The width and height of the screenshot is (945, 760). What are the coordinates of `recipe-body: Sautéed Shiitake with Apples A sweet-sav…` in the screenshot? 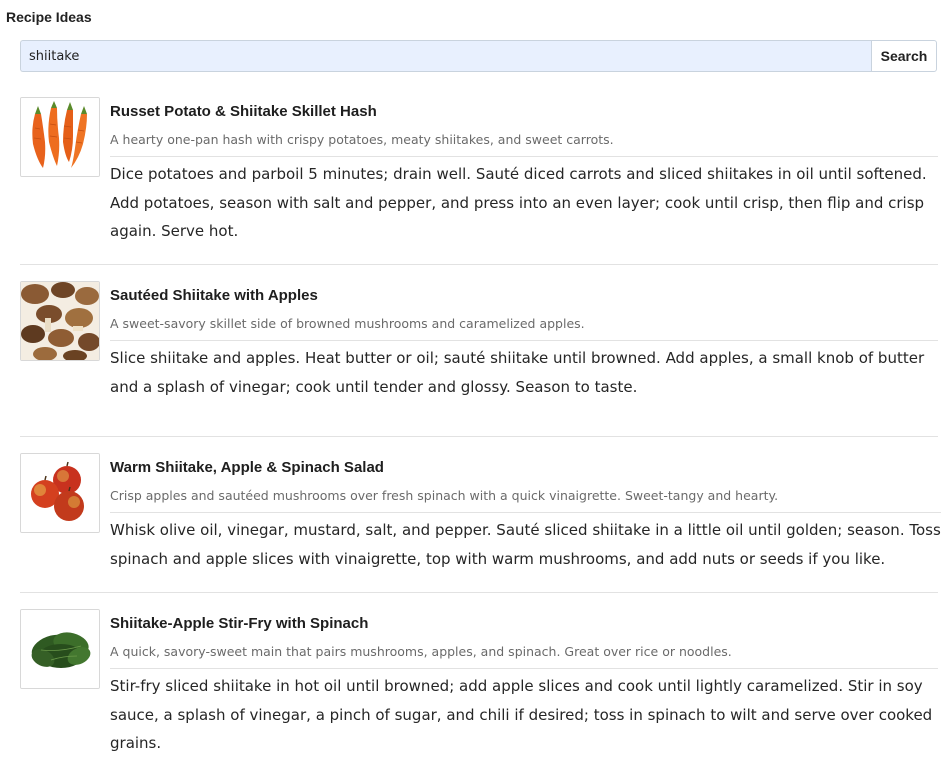 It's located at (524, 341).